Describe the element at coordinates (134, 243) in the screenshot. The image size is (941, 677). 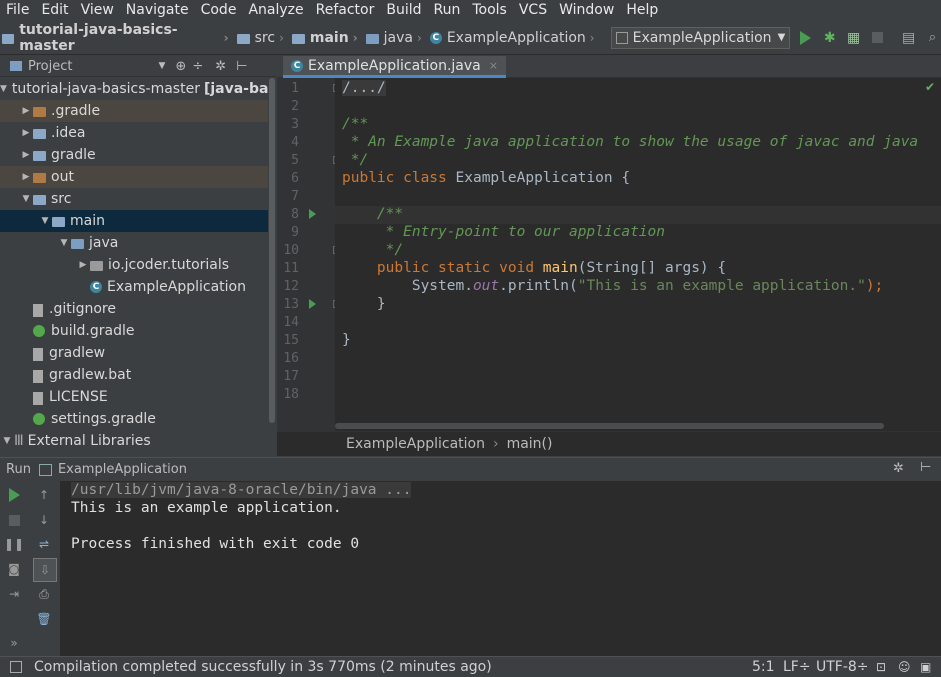
I see `tree-item: ▼ java` at that location.